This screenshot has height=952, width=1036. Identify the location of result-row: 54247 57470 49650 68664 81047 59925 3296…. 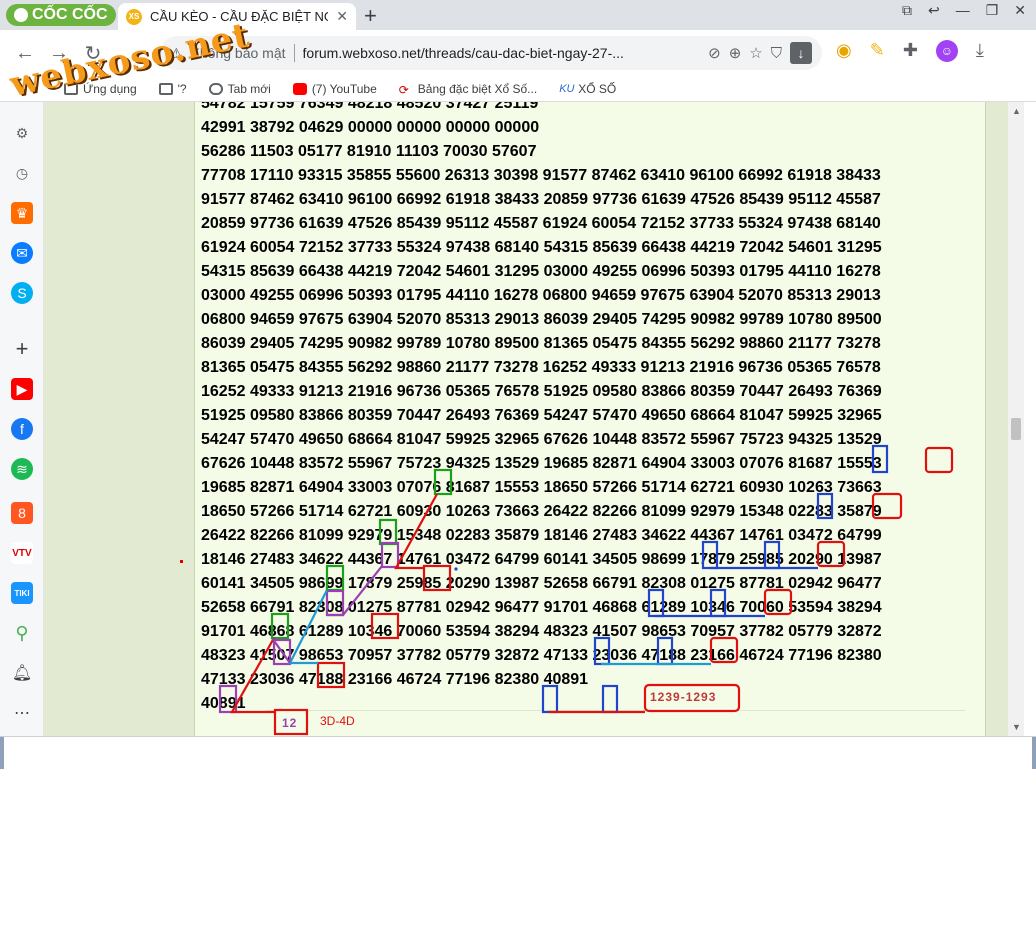
(541, 439).